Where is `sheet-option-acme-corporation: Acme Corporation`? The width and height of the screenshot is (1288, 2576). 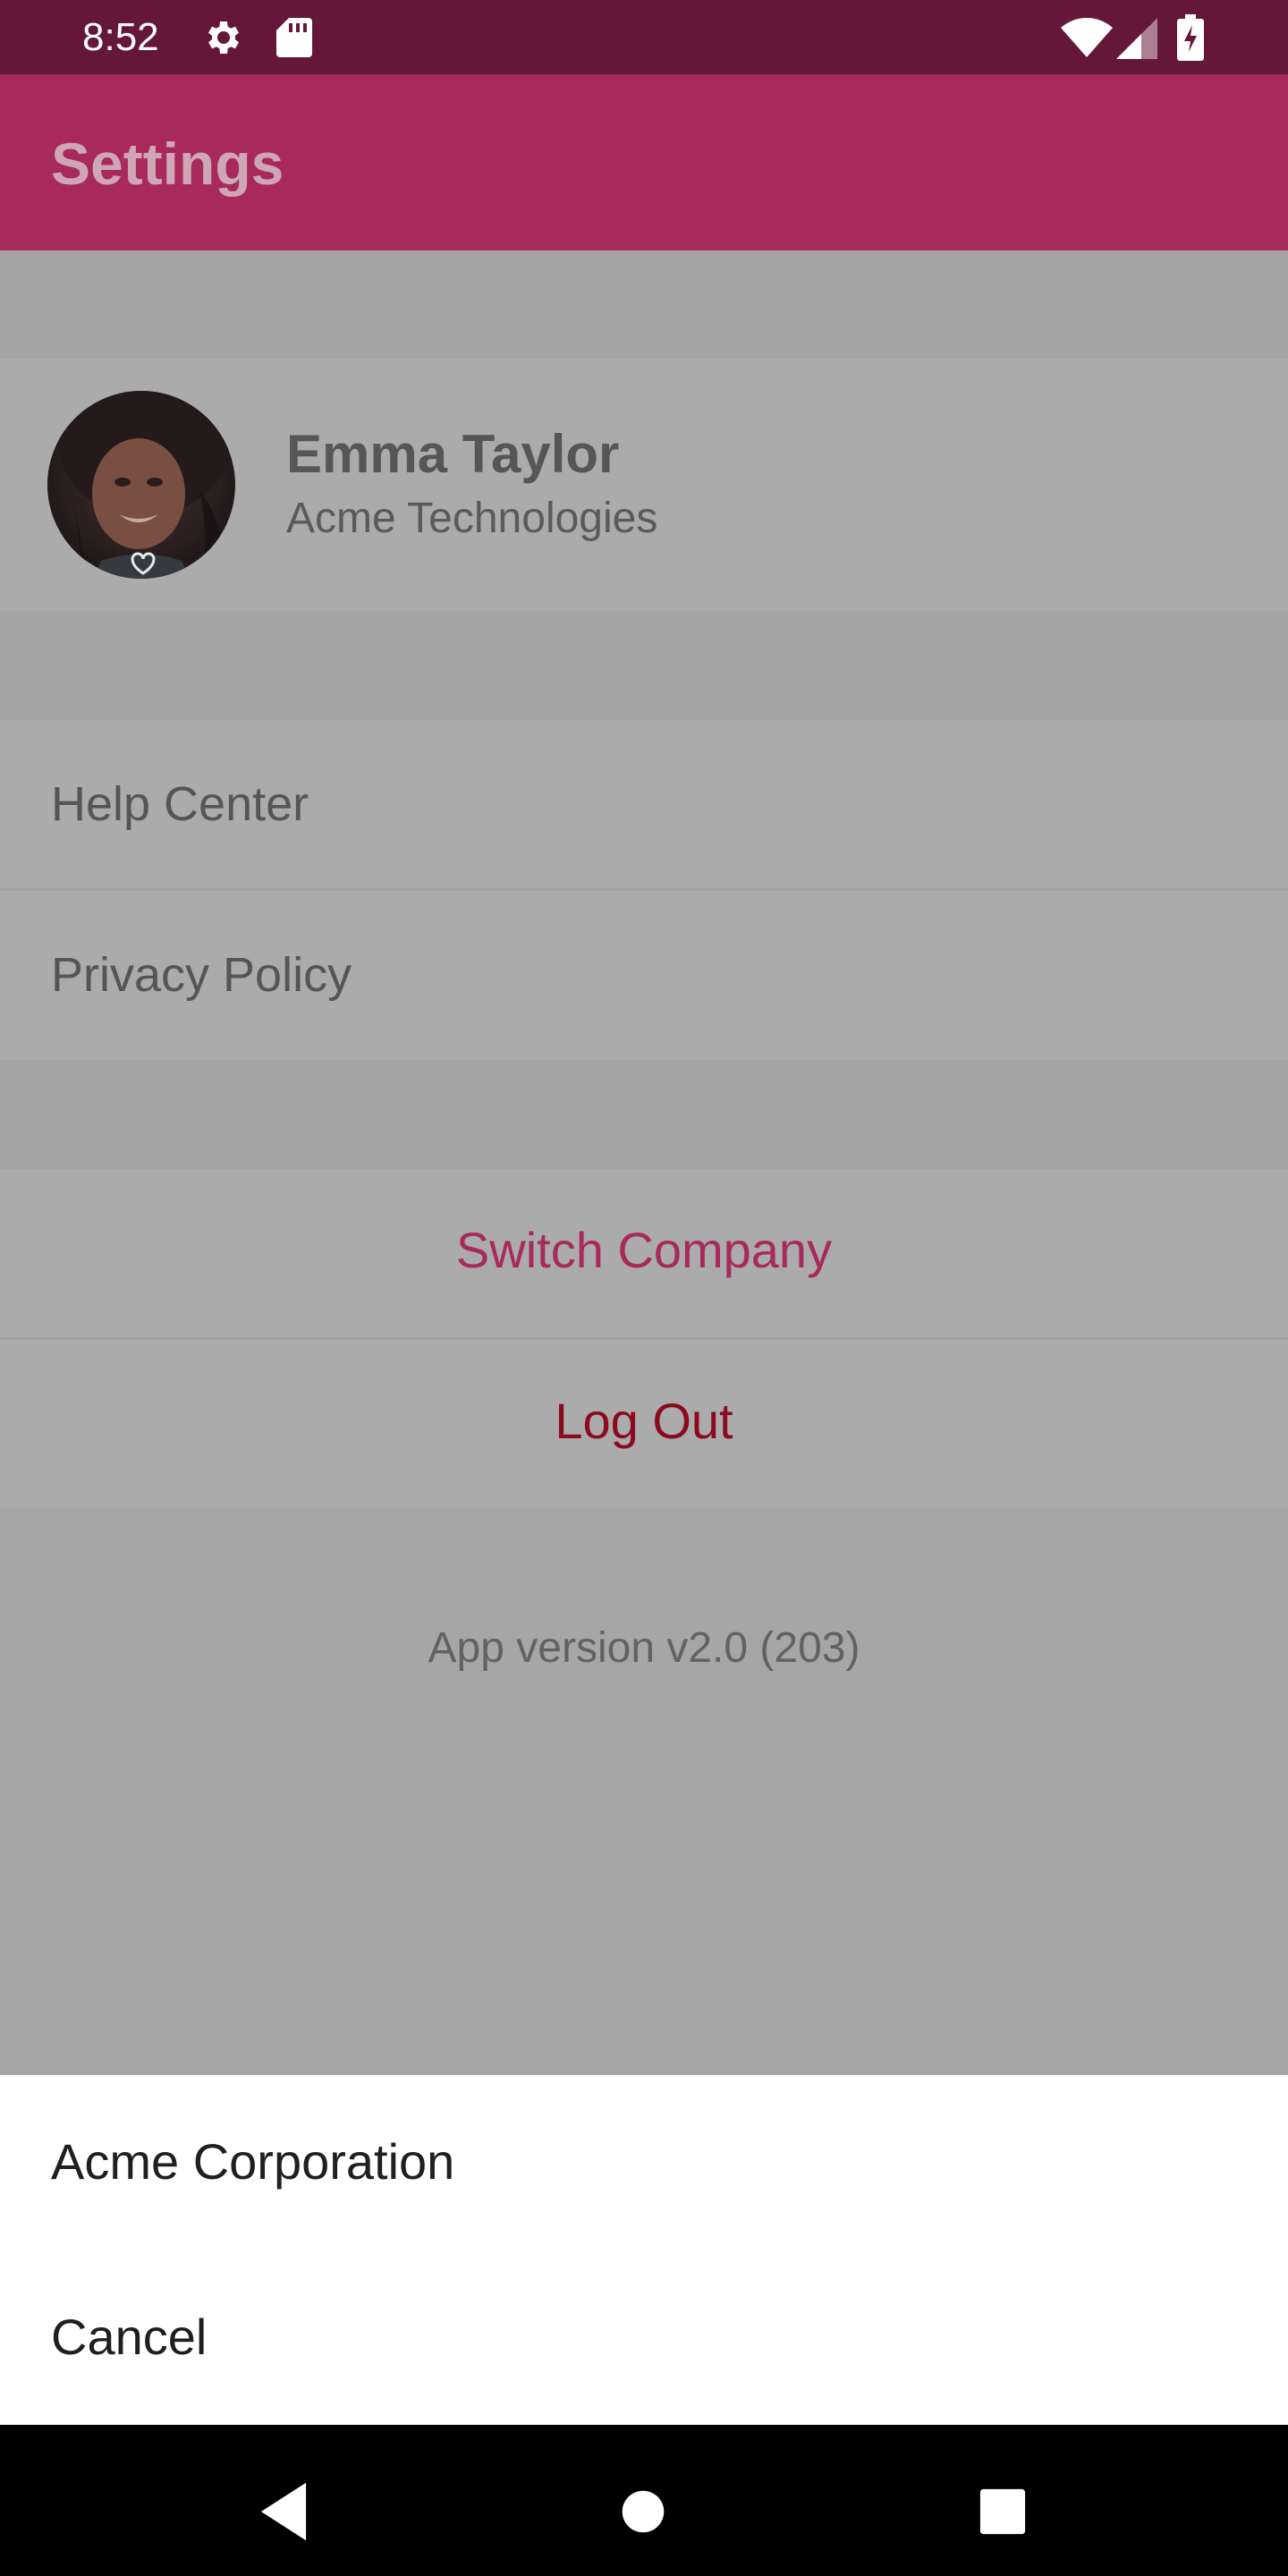 sheet-option-acme-corporation: Acme Corporation is located at coordinates (644, 2162).